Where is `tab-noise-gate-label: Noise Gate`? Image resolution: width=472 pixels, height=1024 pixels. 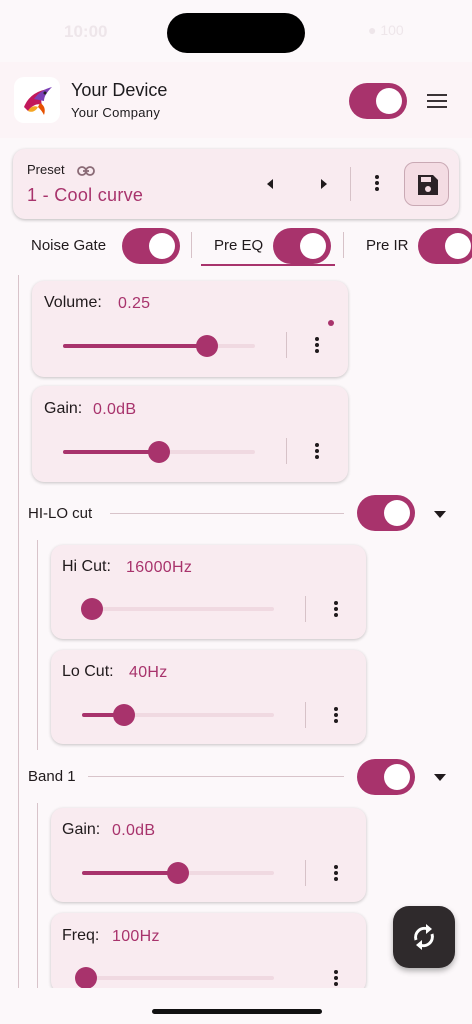
tab-noise-gate-label: Noise Gate is located at coordinates (68, 245).